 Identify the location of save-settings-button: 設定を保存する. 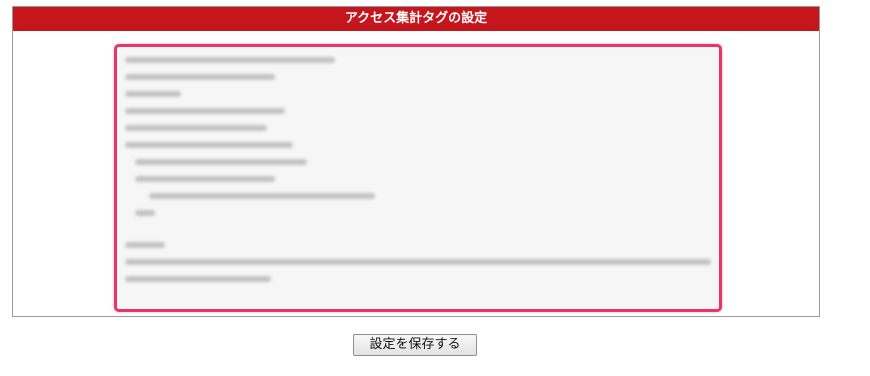
(415, 345).